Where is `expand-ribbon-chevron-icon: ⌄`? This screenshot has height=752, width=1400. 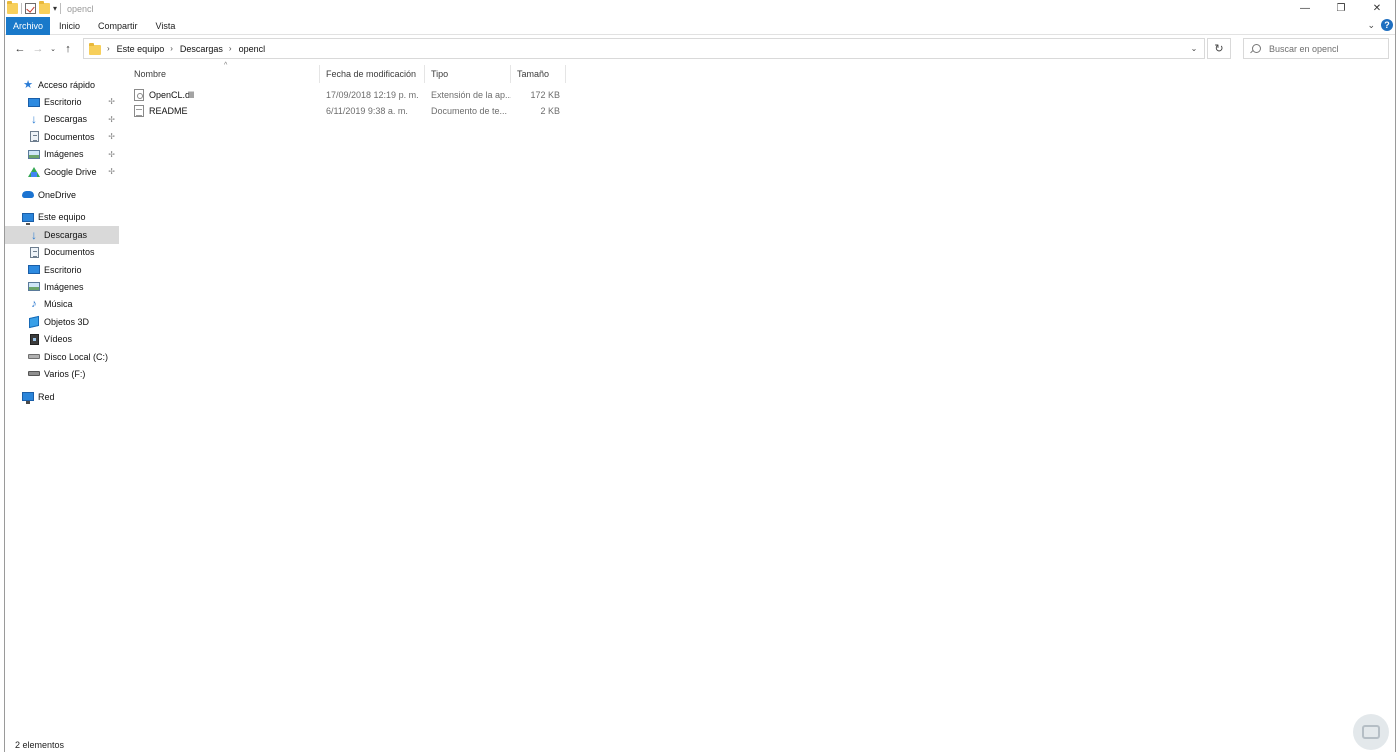
expand-ribbon-chevron-icon: ⌄ is located at coordinates (1371, 25).